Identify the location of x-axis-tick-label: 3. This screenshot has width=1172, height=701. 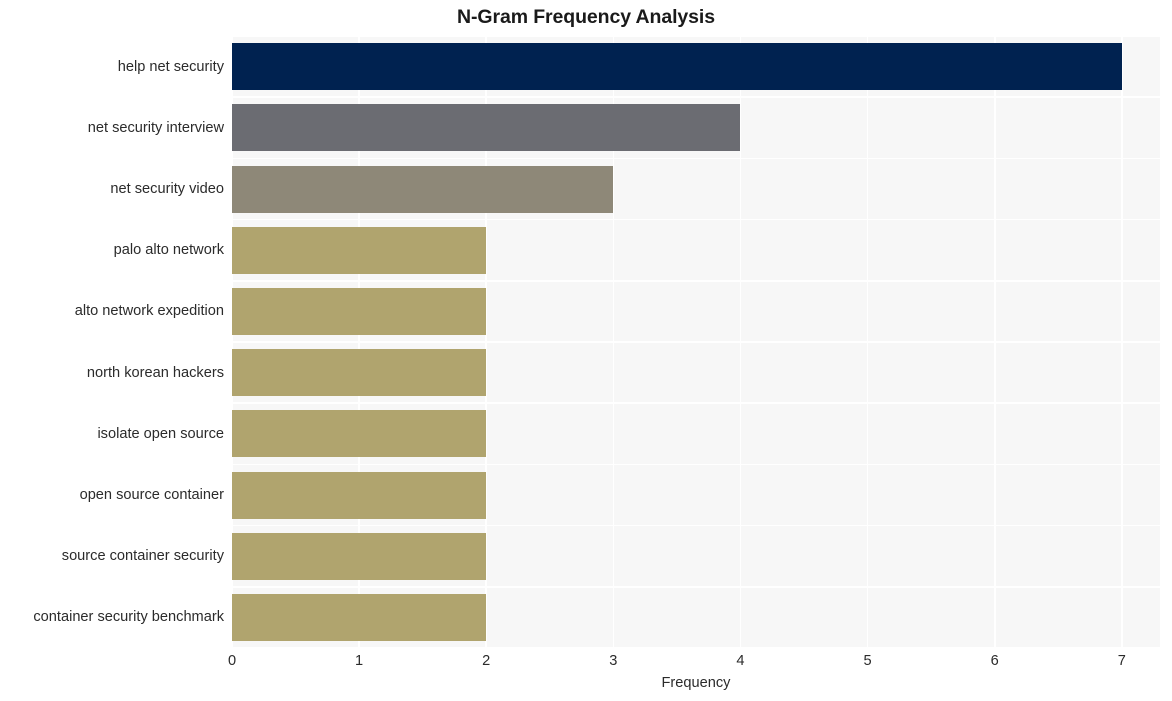
(613, 661).